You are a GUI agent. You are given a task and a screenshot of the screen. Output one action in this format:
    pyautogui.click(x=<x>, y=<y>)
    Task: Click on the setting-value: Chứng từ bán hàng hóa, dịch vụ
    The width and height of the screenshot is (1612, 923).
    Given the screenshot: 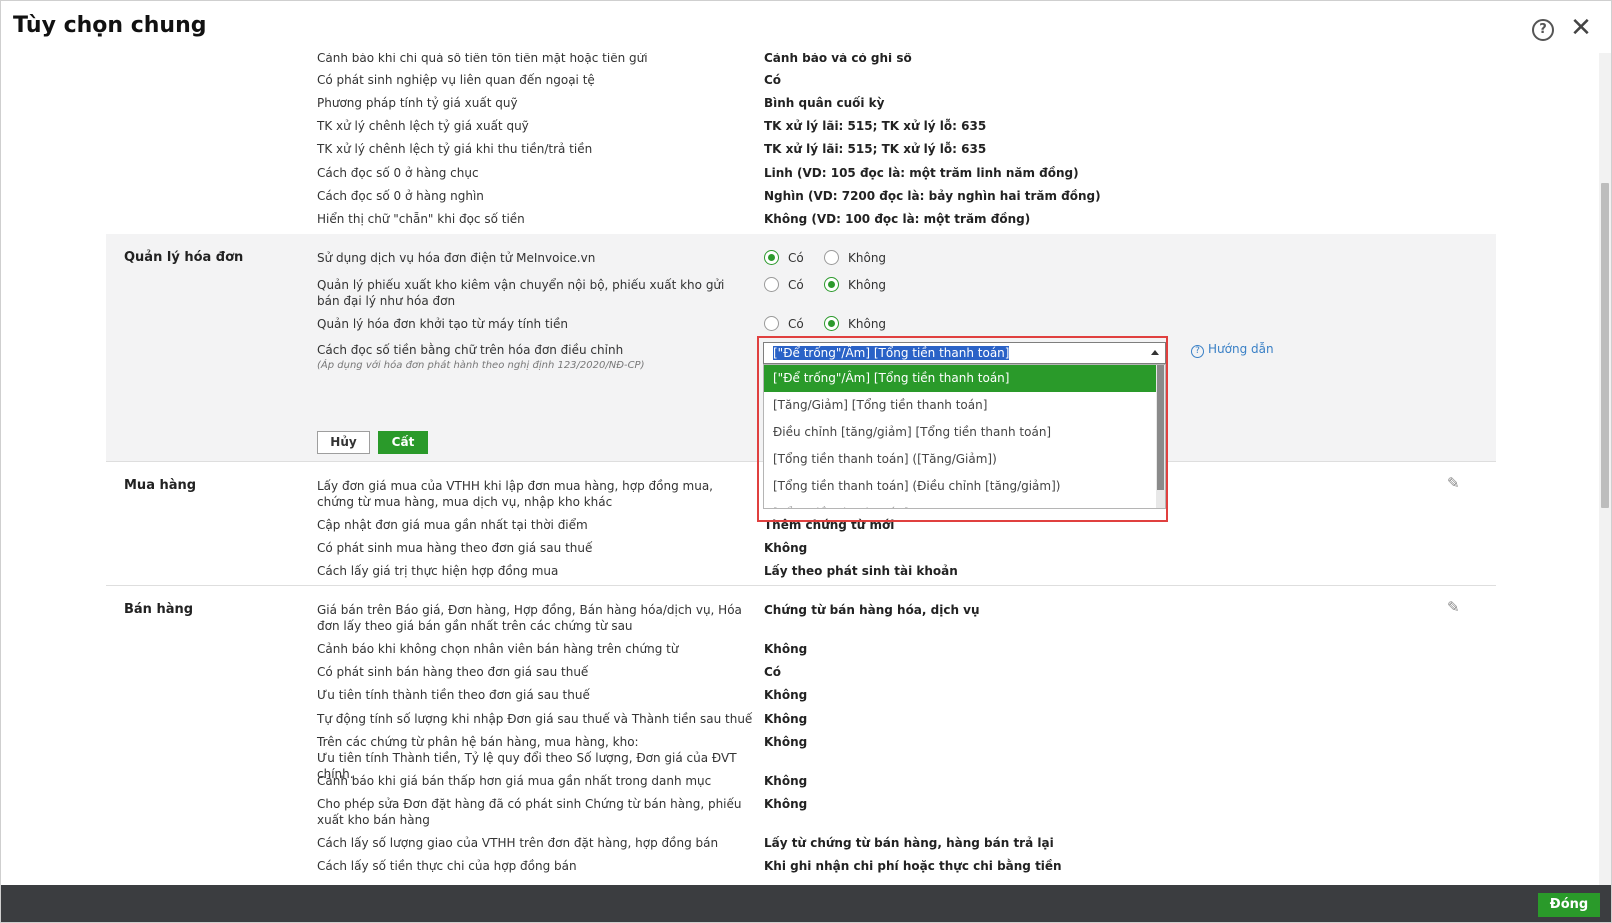 What is the action you would take?
    pyautogui.click(x=872, y=610)
    